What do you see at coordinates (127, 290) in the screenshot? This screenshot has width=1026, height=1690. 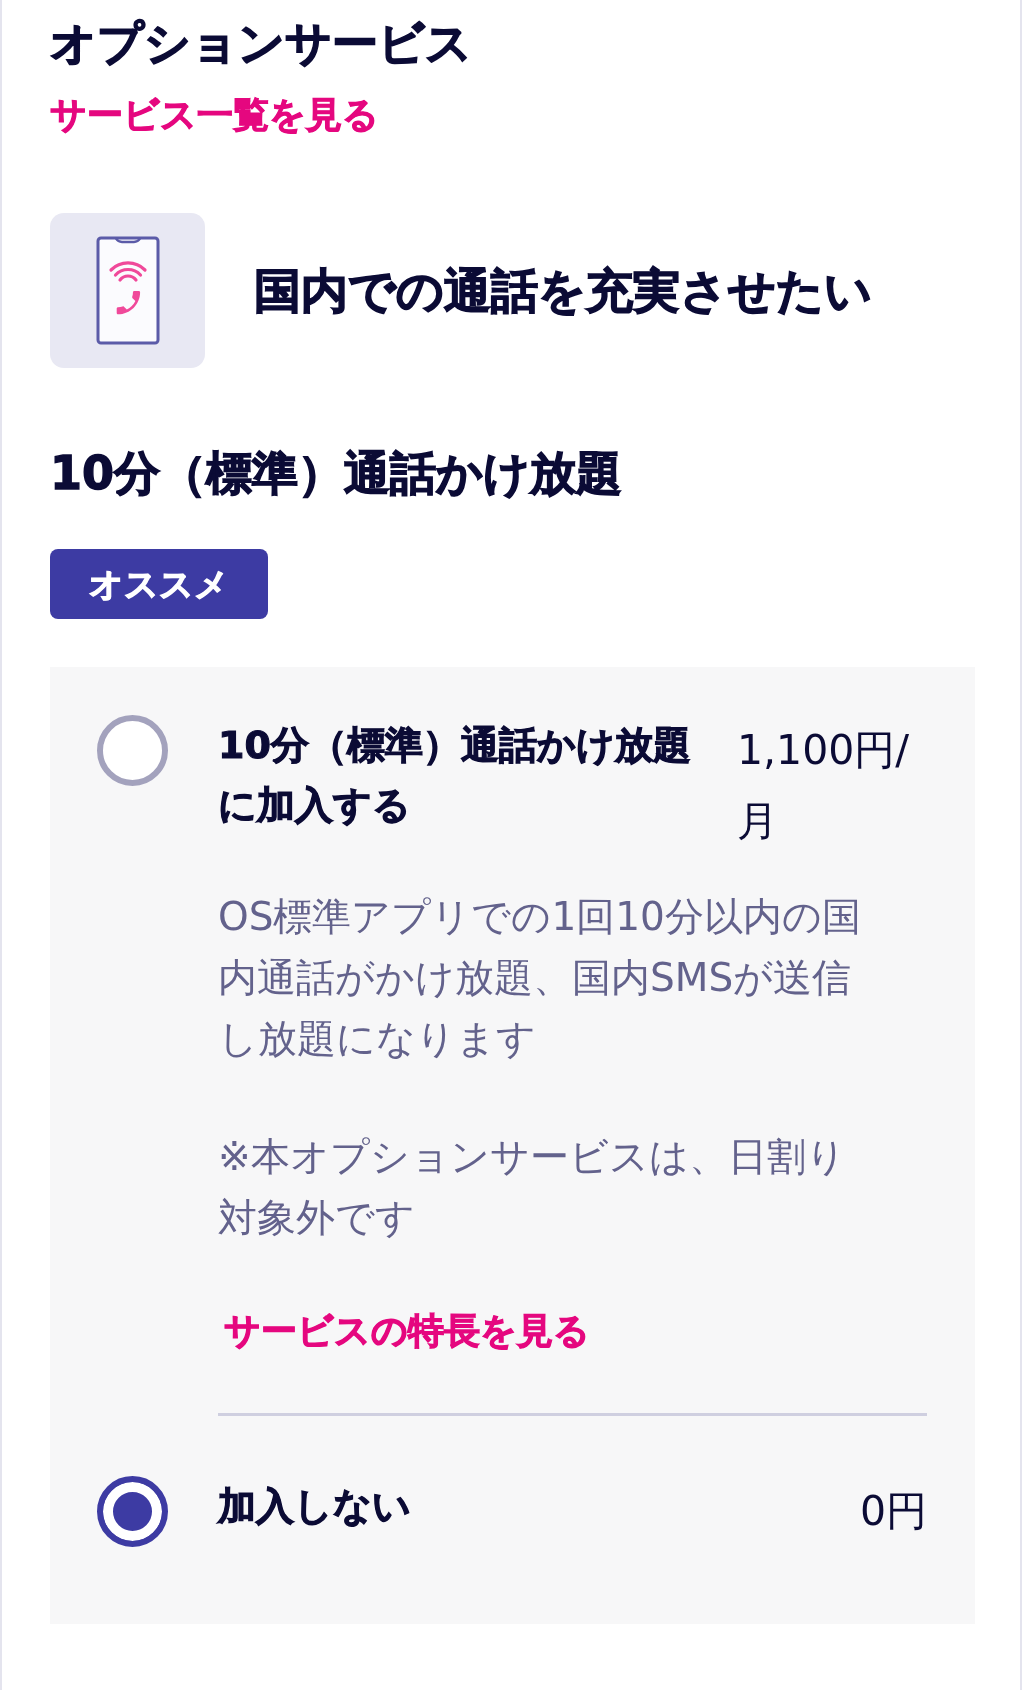 I see `smartphone-call-icon` at bounding box center [127, 290].